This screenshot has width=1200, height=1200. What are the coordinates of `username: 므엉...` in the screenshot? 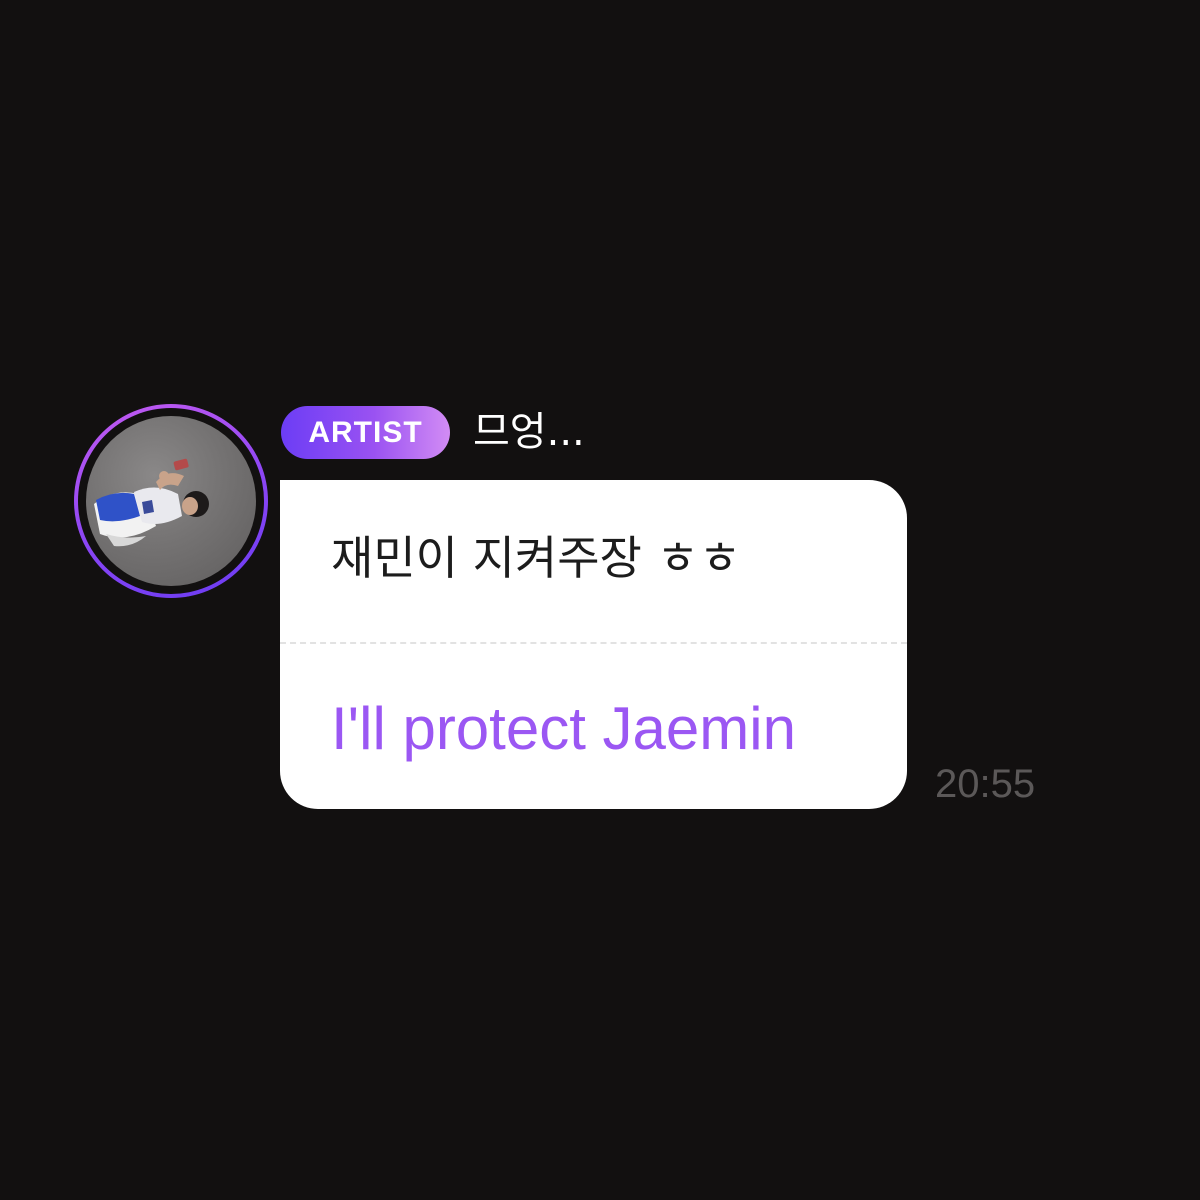 It's located at (529, 432).